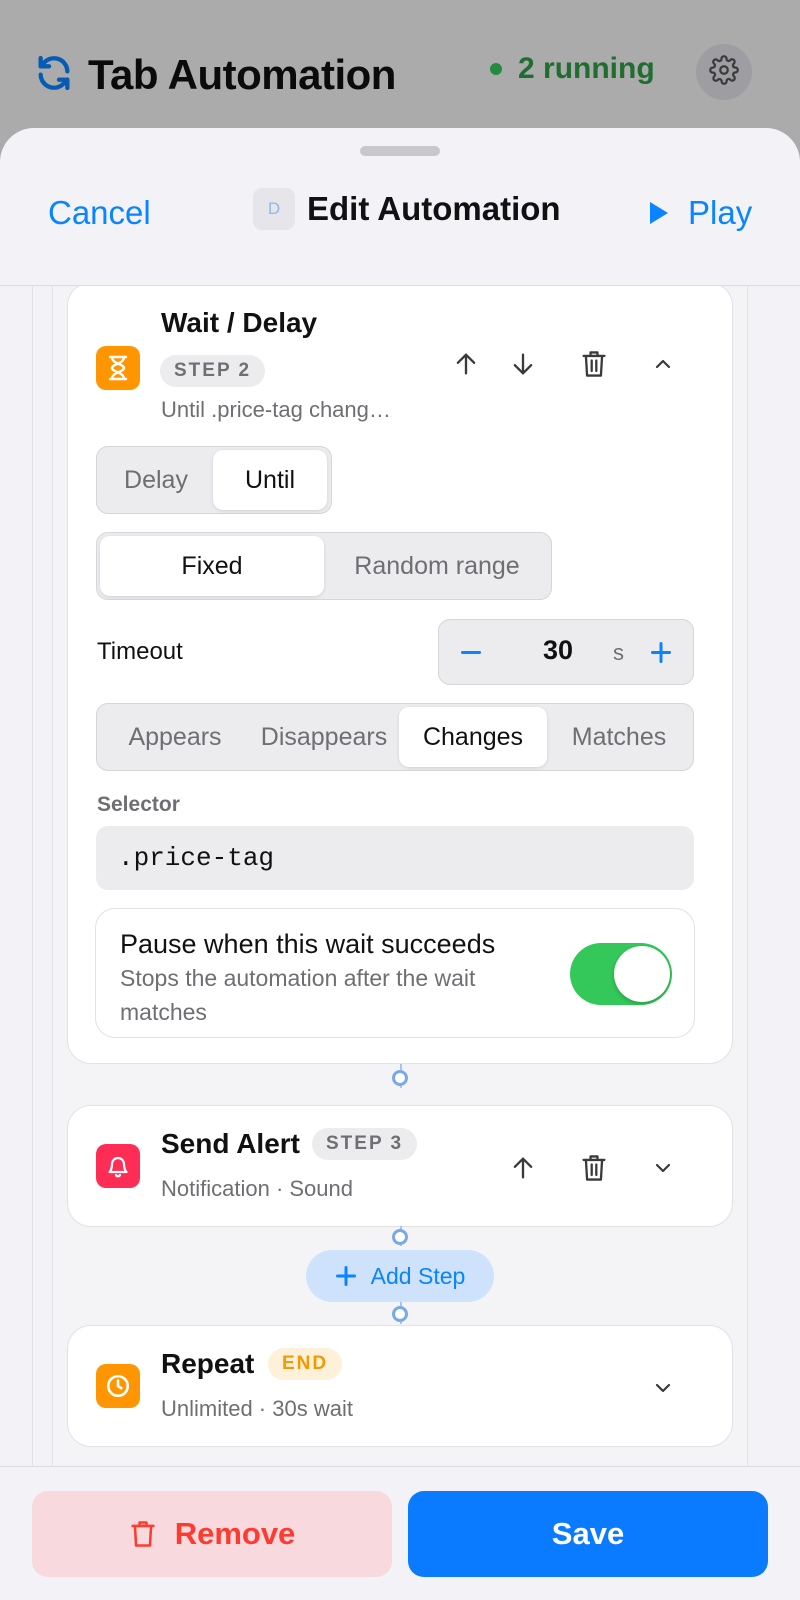 The image size is (800, 1600). What do you see at coordinates (418, 1275) in the screenshot?
I see `add-step-label: Add Step` at bounding box center [418, 1275].